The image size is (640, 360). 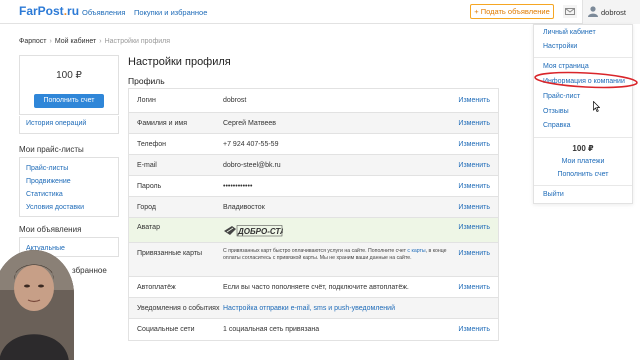 What do you see at coordinates (474, 100) in the screenshot?
I see `edit-login-link: Изменить` at bounding box center [474, 100].